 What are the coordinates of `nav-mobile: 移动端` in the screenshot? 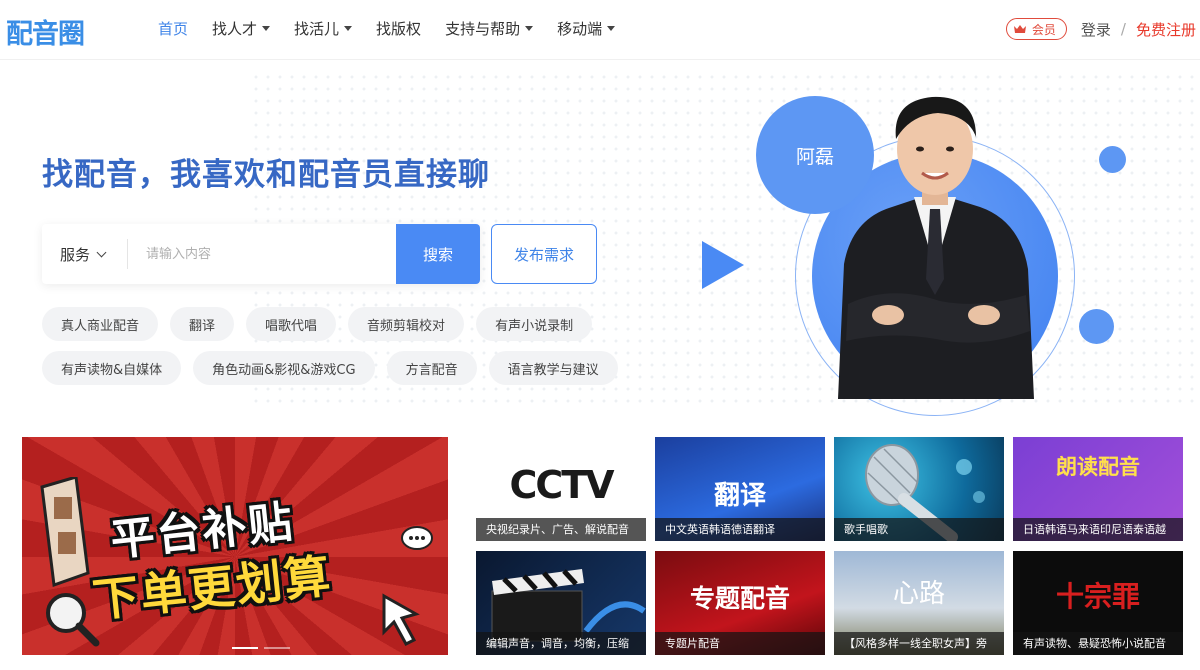 It's located at (586, 28).